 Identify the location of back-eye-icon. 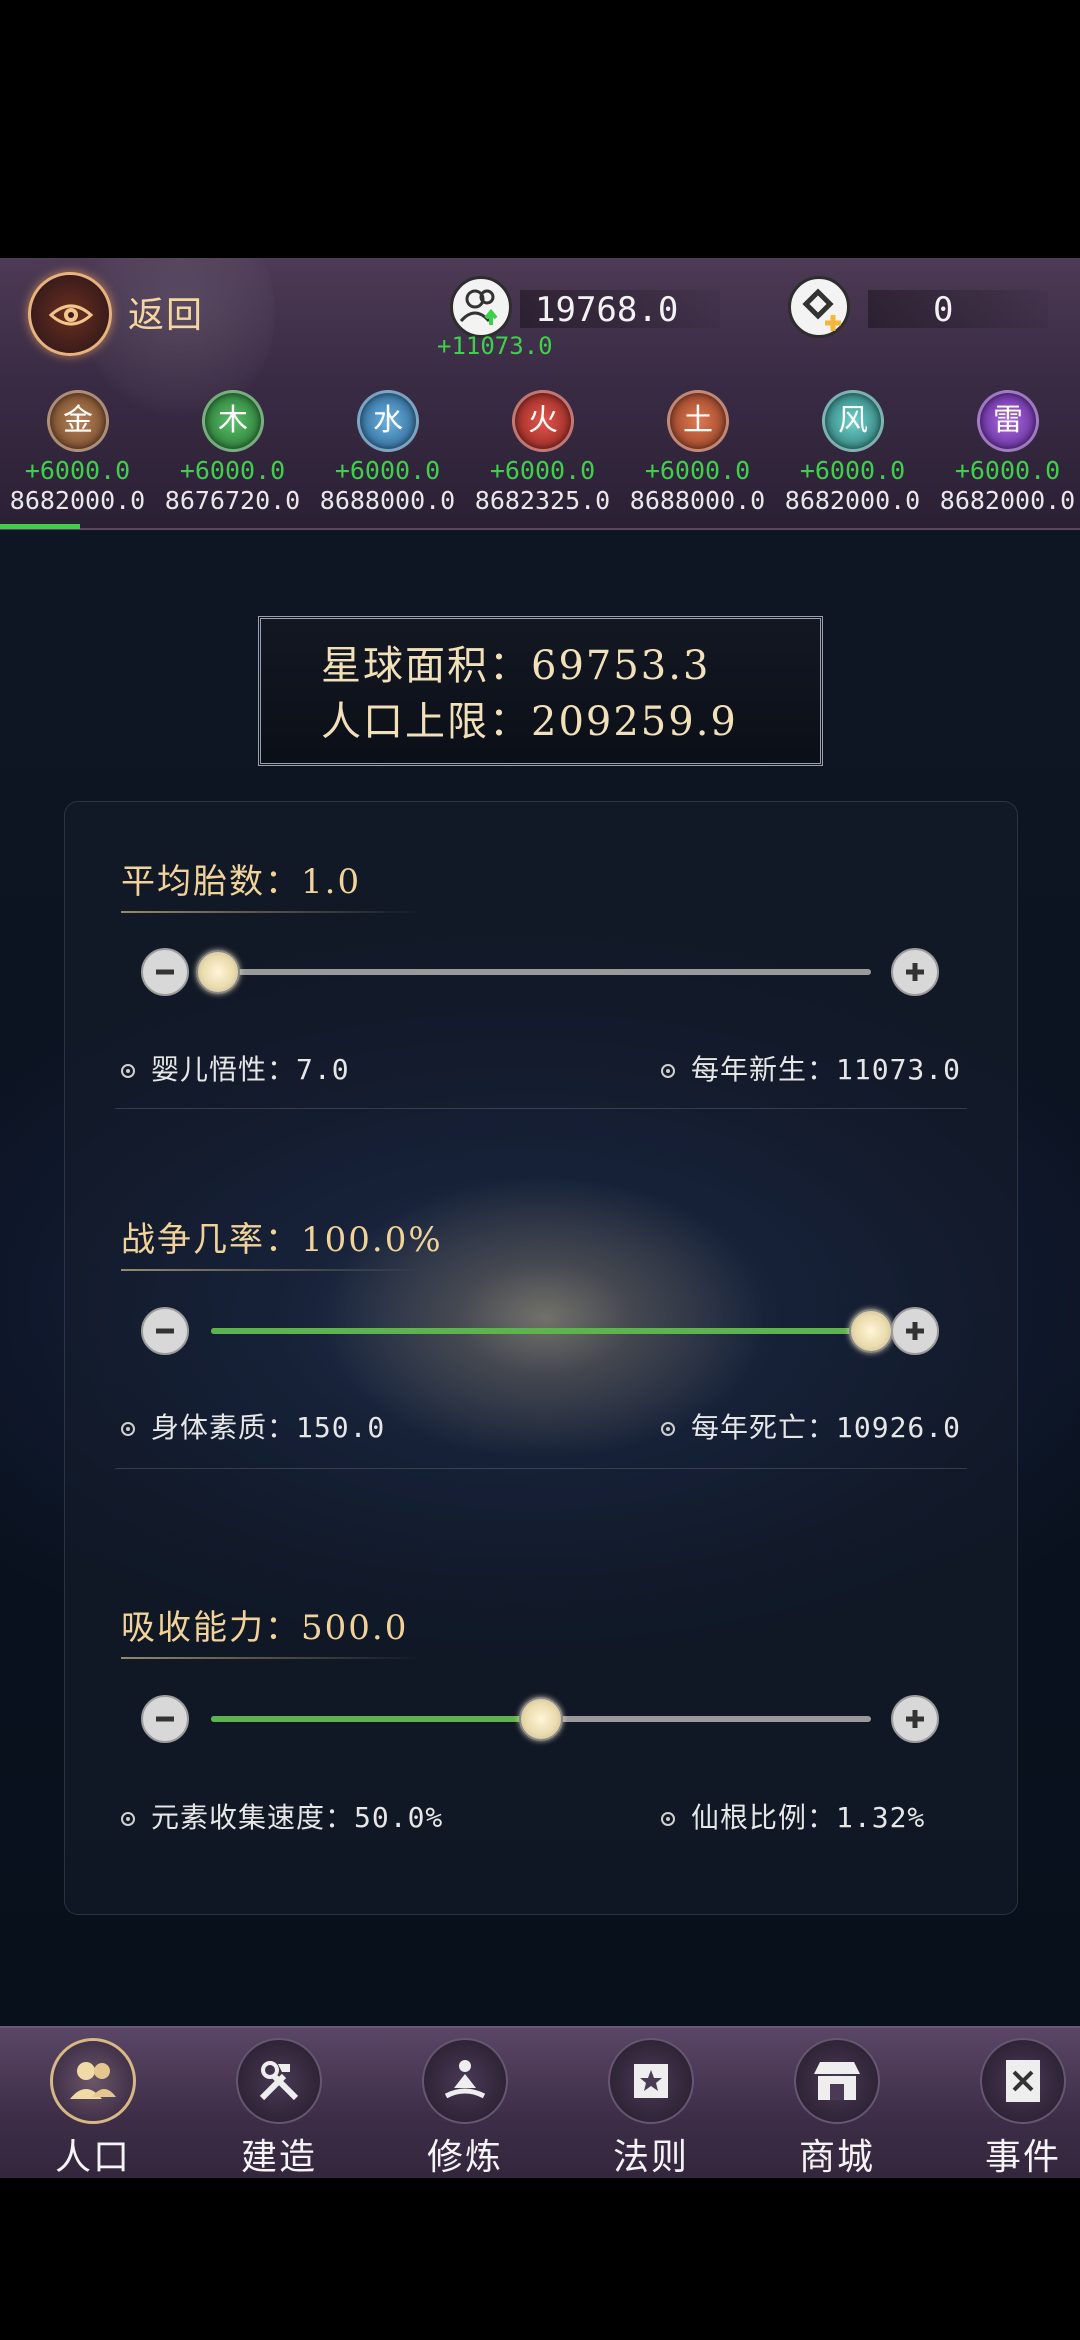
(70, 314).